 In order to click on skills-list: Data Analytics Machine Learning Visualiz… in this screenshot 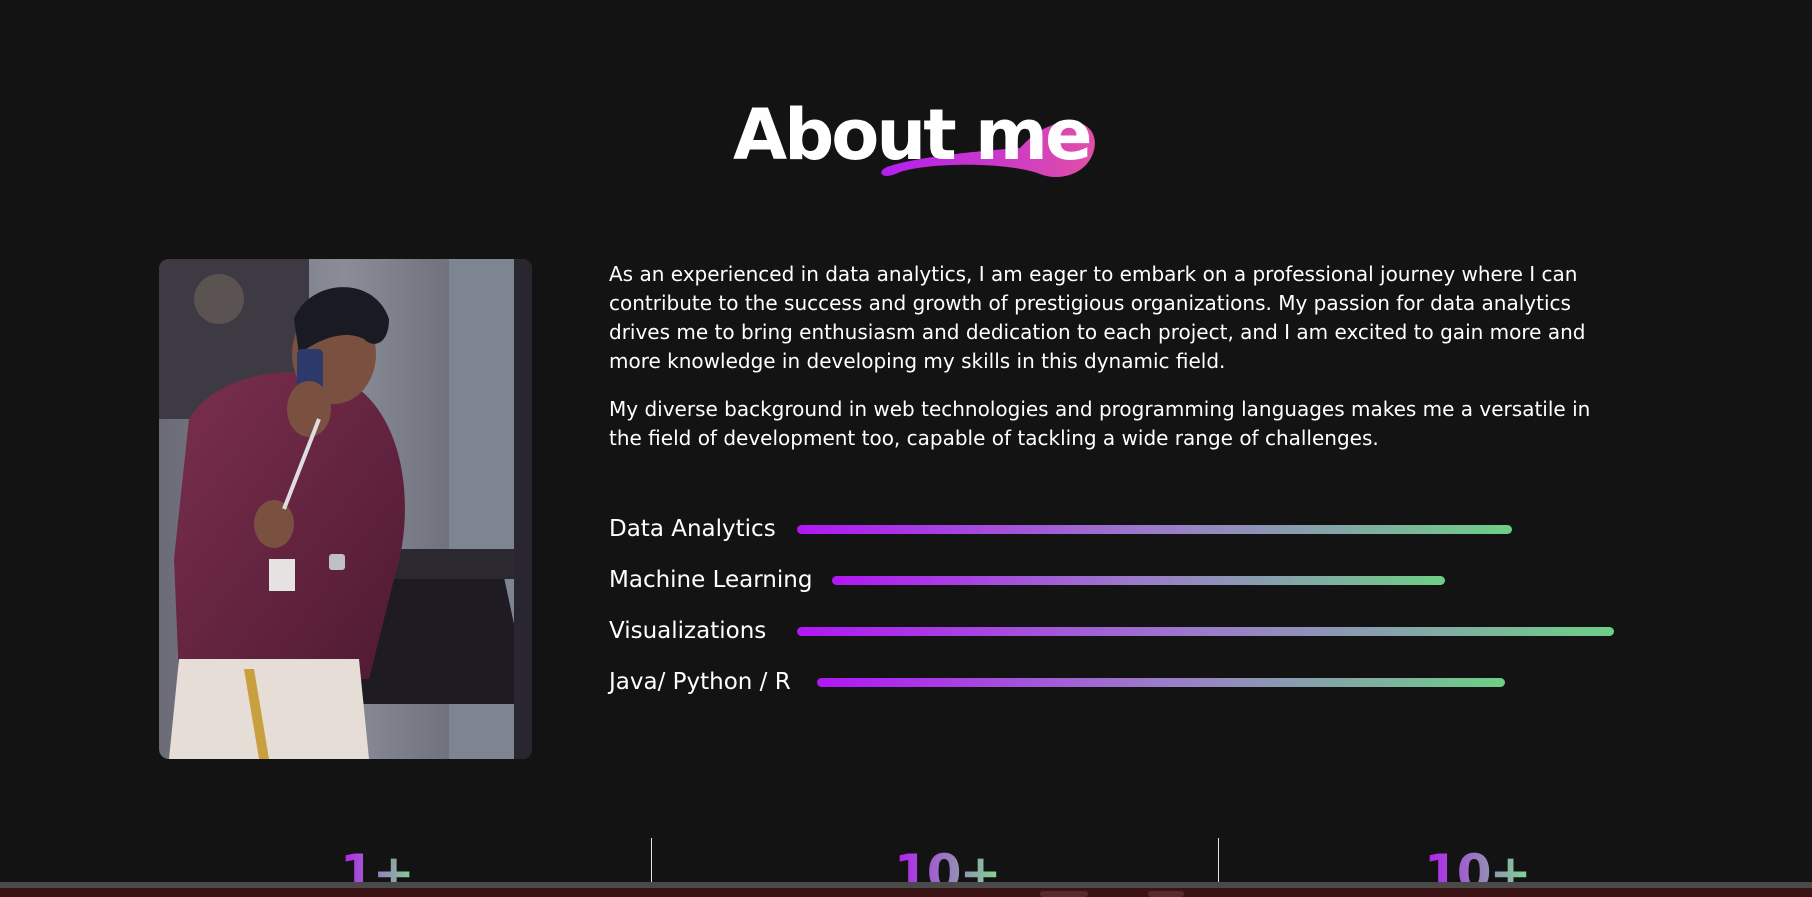, I will do `click(1119, 616)`.